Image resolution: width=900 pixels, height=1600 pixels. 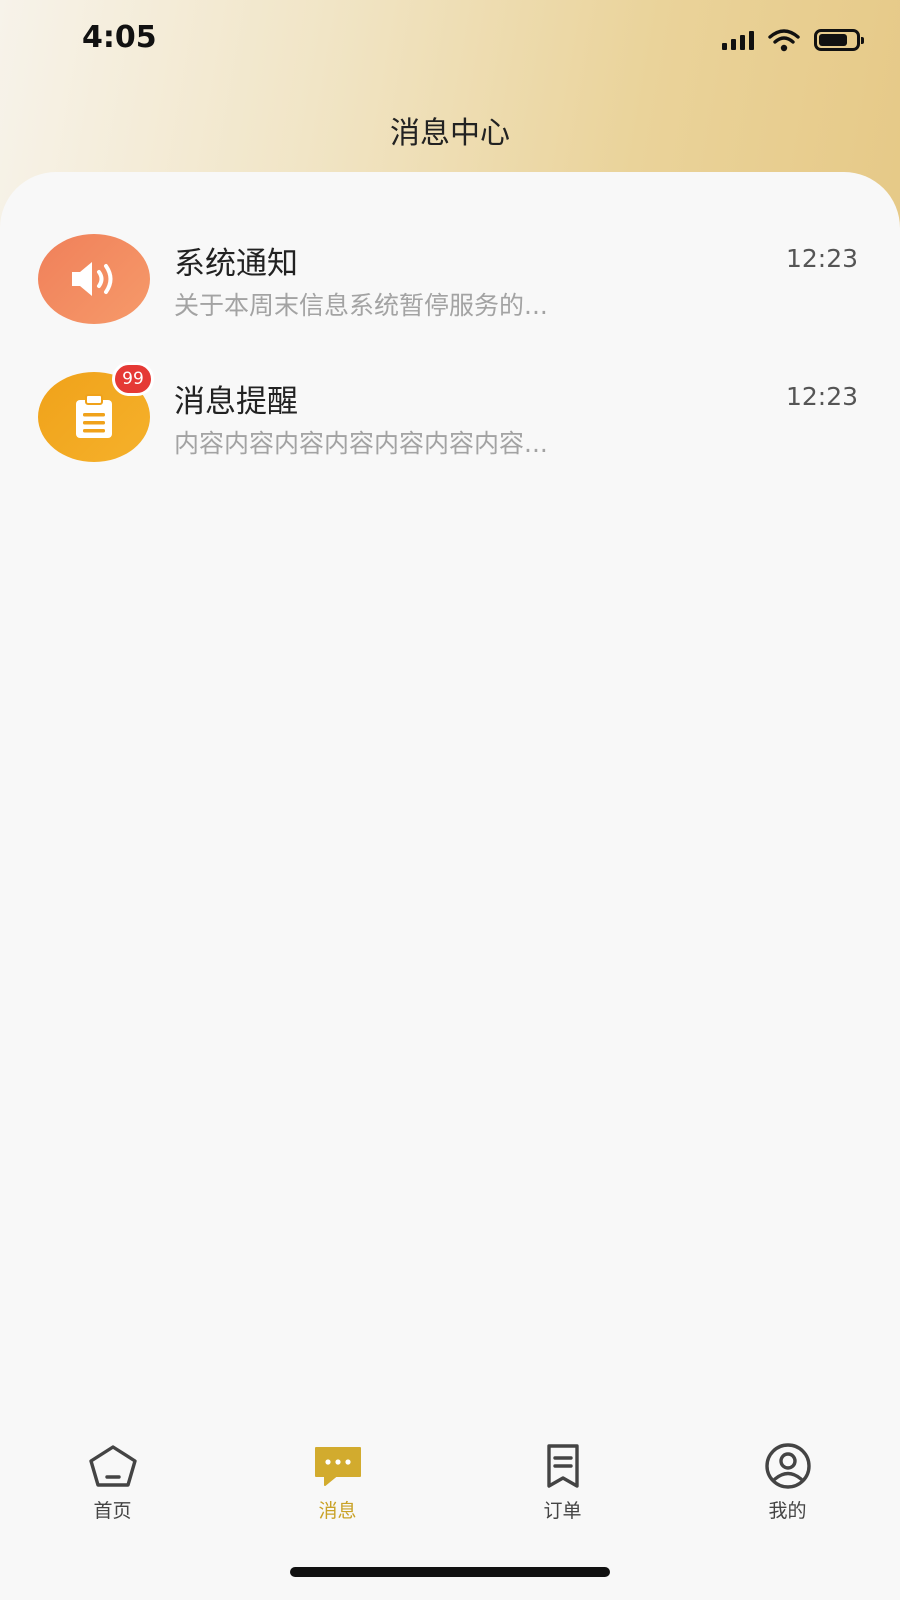 What do you see at coordinates (119, 37) in the screenshot?
I see `status-time: 4:05` at bounding box center [119, 37].